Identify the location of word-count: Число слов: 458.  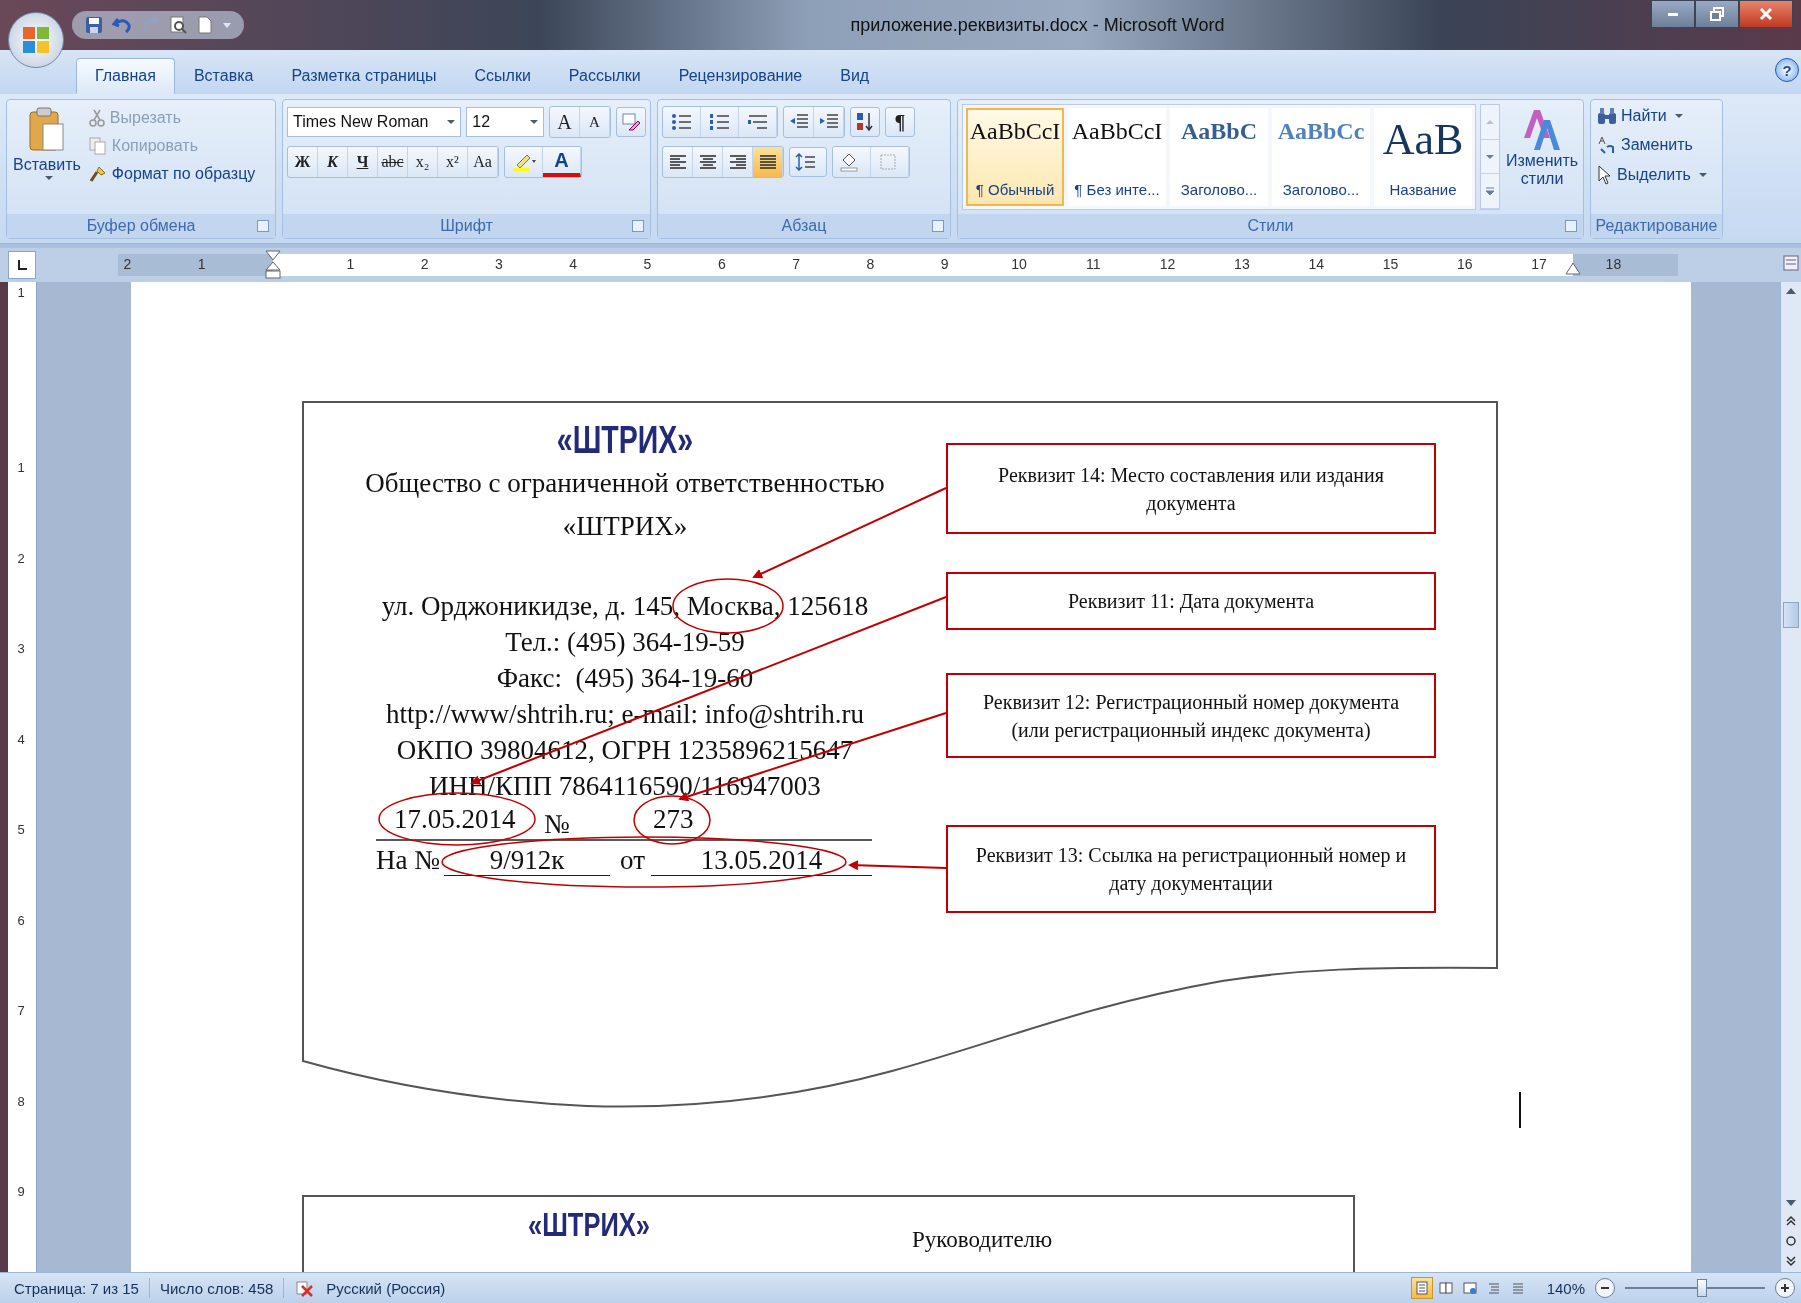
(216, 1288).